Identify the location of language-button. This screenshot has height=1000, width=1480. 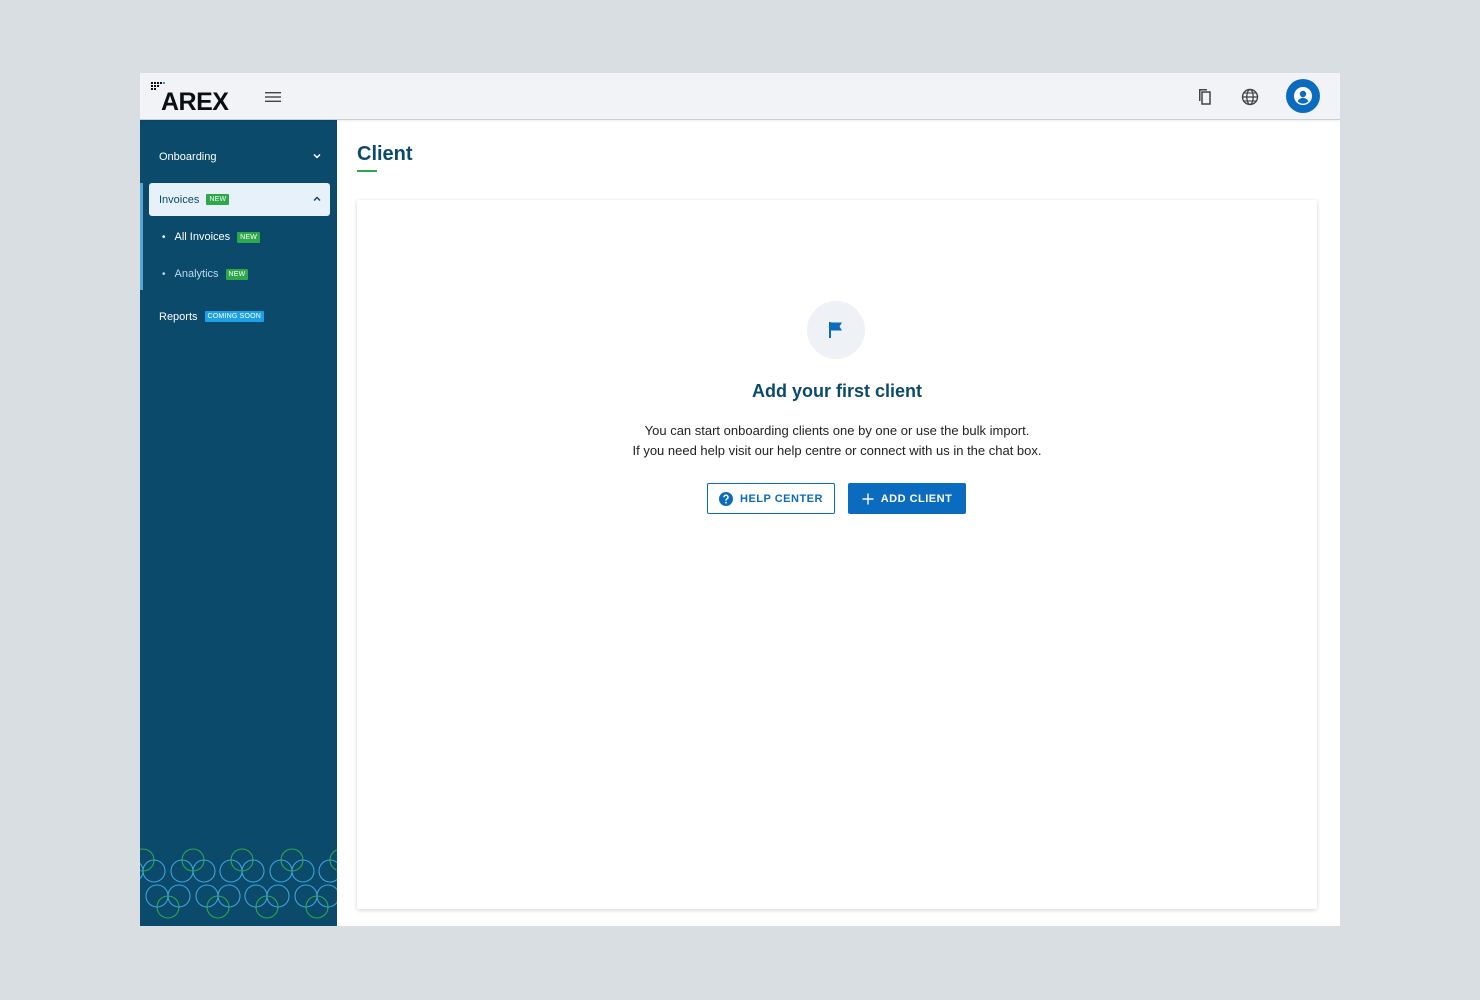
(1250, 97).